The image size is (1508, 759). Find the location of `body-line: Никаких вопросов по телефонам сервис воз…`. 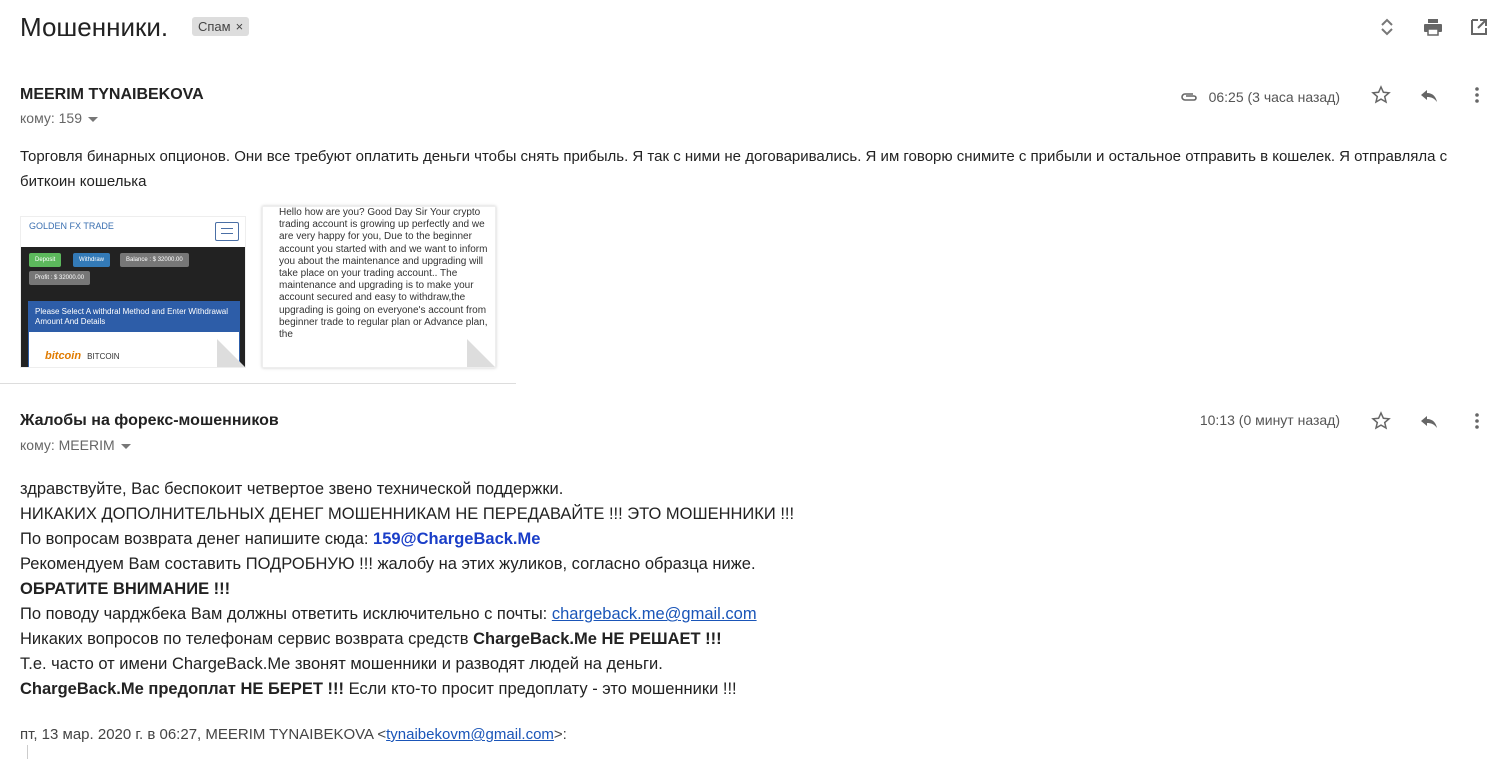

body-line: Никаких вопросов по телефонам сервис воз… is located at coordinates (407, 639).